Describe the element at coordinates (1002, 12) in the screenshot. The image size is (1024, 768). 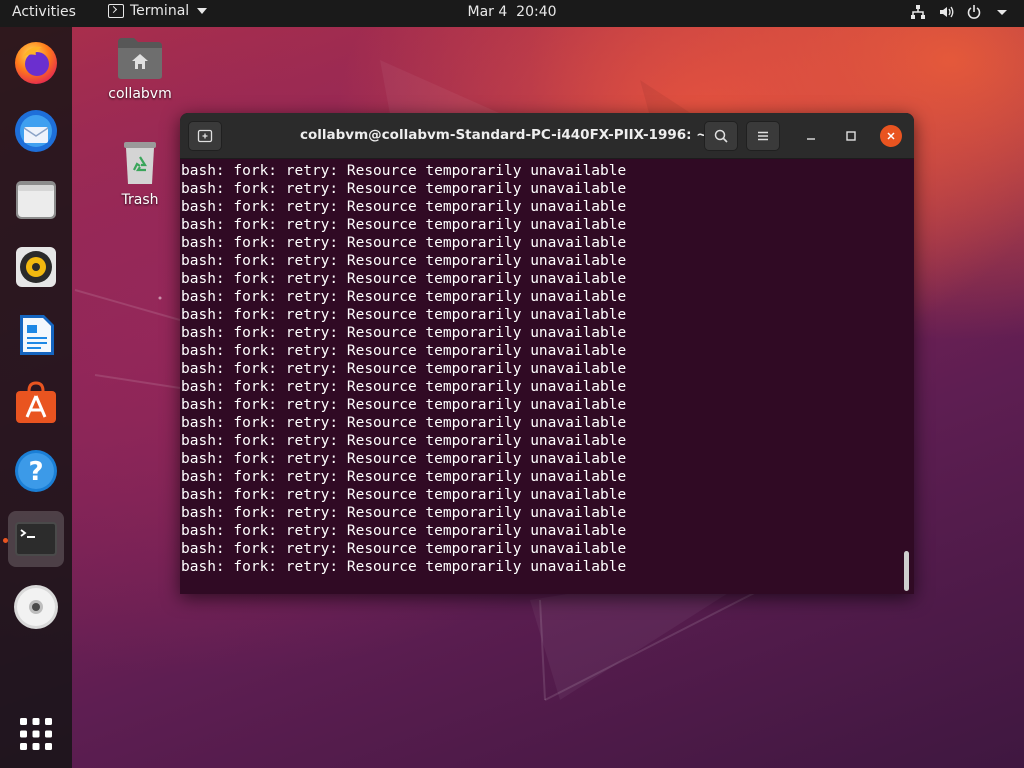
I see `chevron-down-icon` at that location.